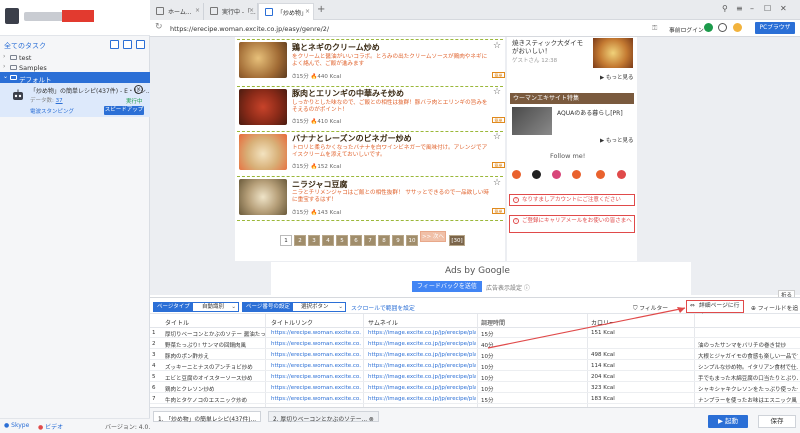  Describe the element at coordinates (748, 367) in the screenshot. I see `table-cell: シンプルな炒め物。イタリアン食材で仕上げ` at that location.